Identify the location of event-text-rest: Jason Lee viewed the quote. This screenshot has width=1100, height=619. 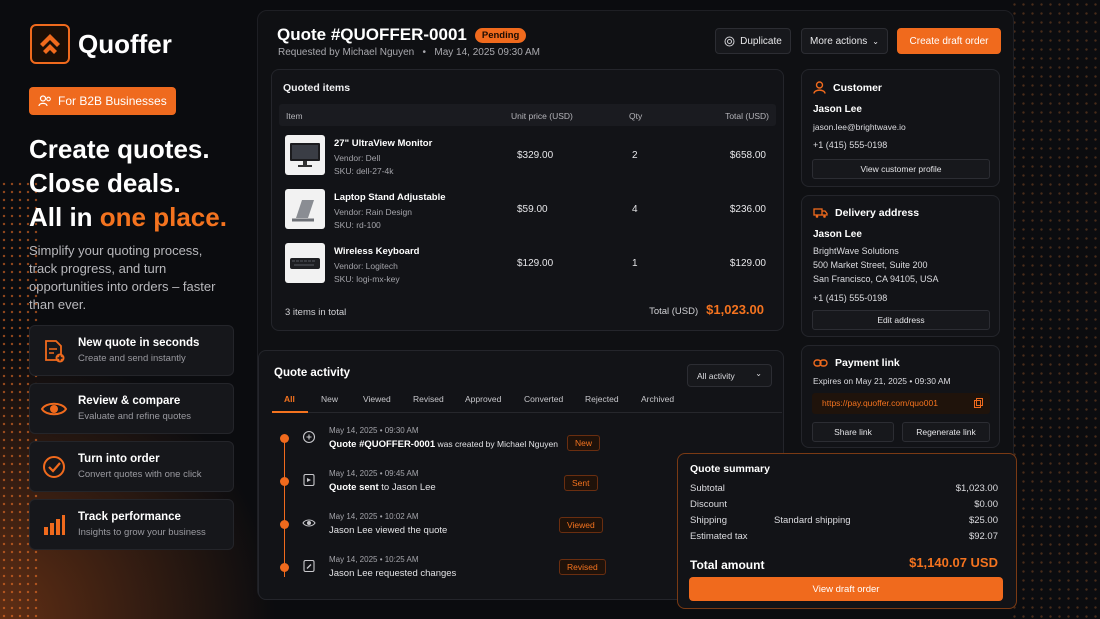
(388, 530).